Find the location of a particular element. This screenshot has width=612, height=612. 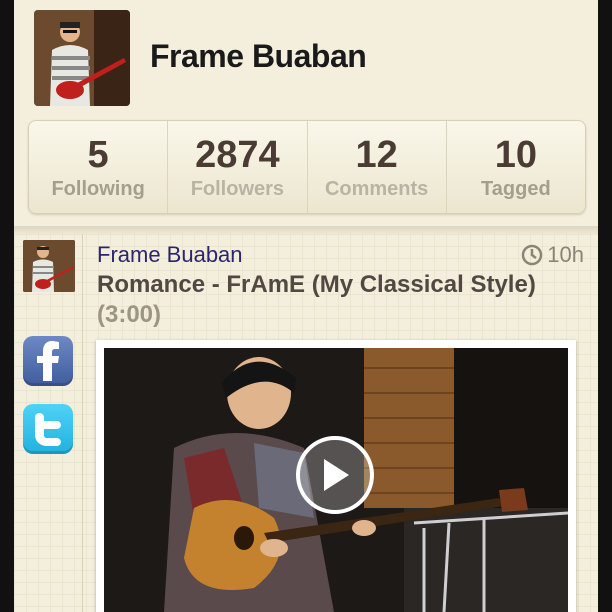

post-duration: (3:00) is located at coordinates (129, 314).